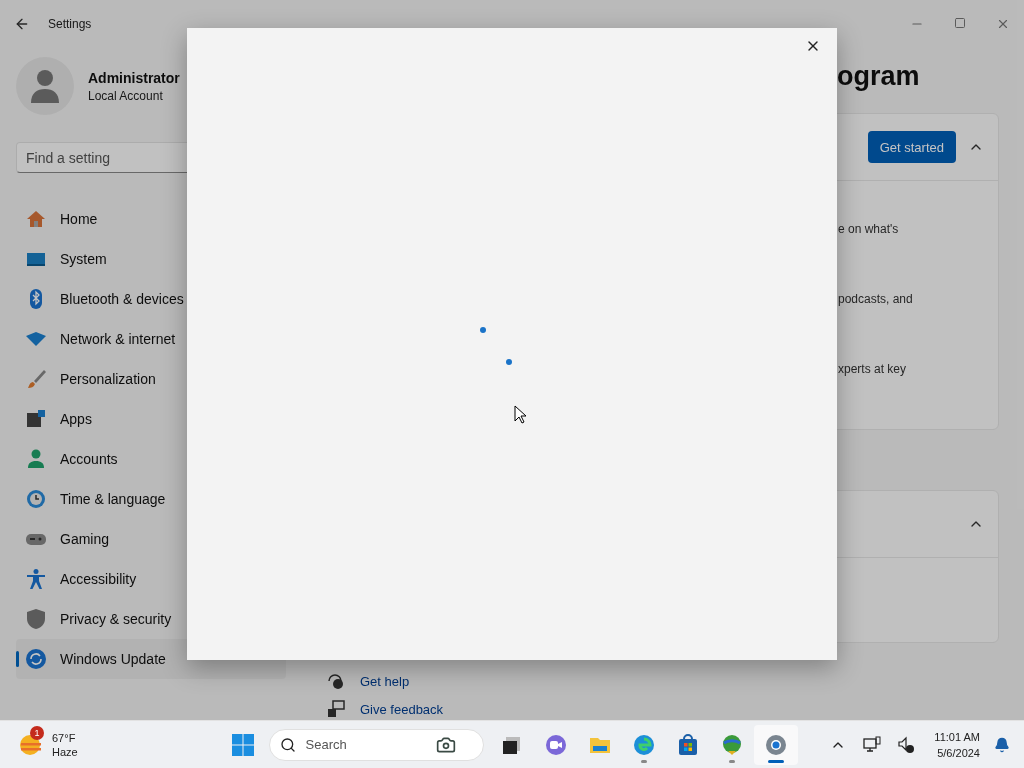 The width and height of the screenshot is (1024, 768). Describe the element at coordinates (402, 709) in the screenshot. I see `help-link: Give feedback` at that location.